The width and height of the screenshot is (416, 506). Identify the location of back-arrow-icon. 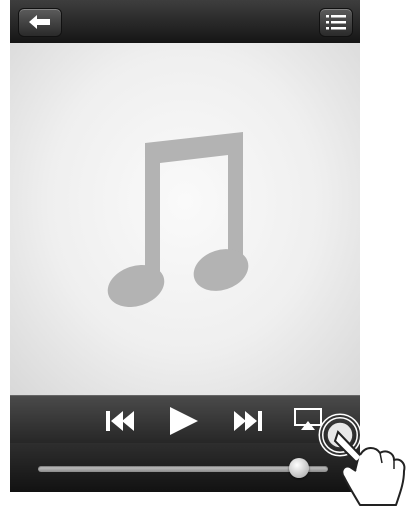
(39, 22).